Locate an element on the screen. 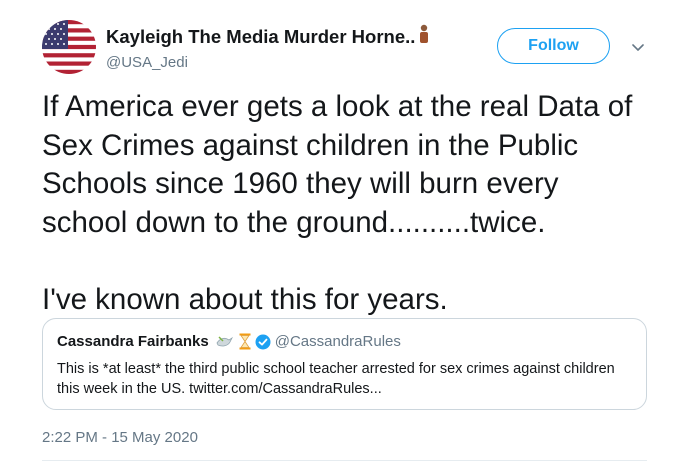 The height and width of the screenshot is (463, 690). divider is located at coordinates (344, 460).